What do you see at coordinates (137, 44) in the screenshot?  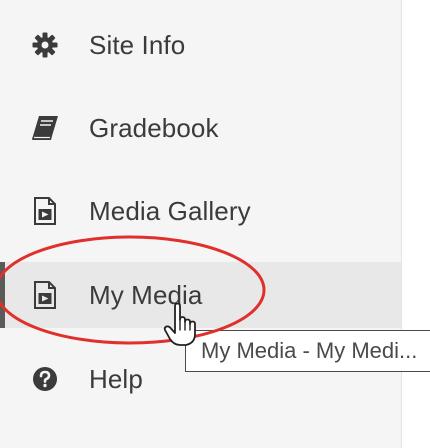 I see `sidebar-item-label: Site Info` at bounding box center [137, 44].